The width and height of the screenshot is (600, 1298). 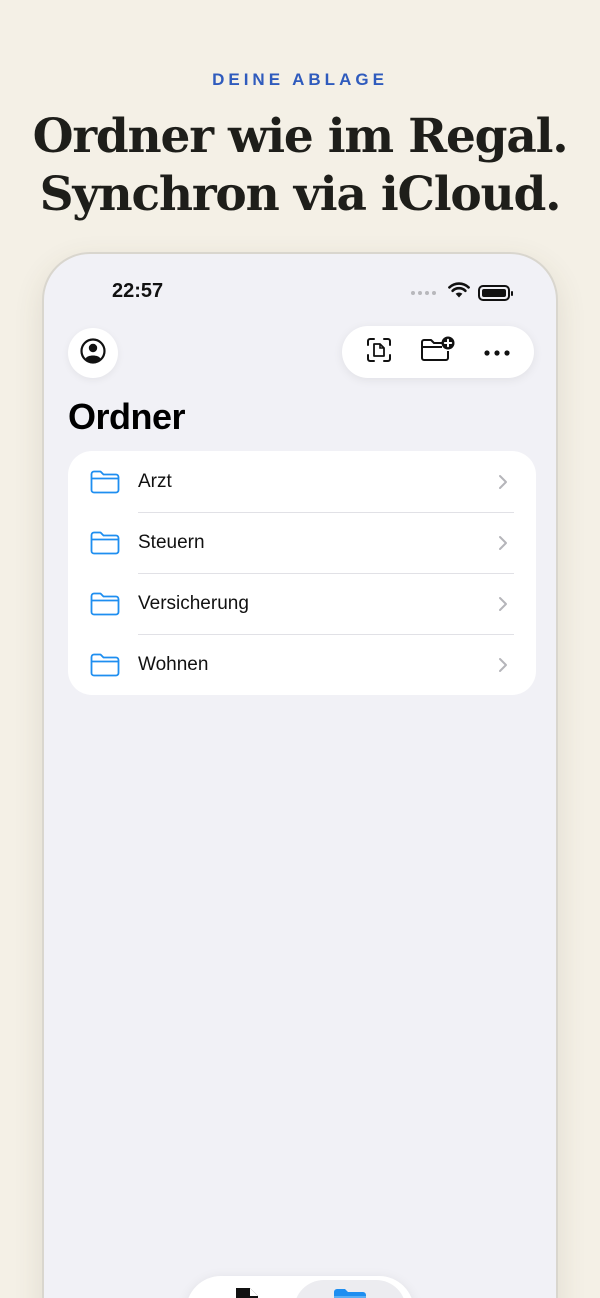 I want to click on more-button, so click(x=497, y=352).